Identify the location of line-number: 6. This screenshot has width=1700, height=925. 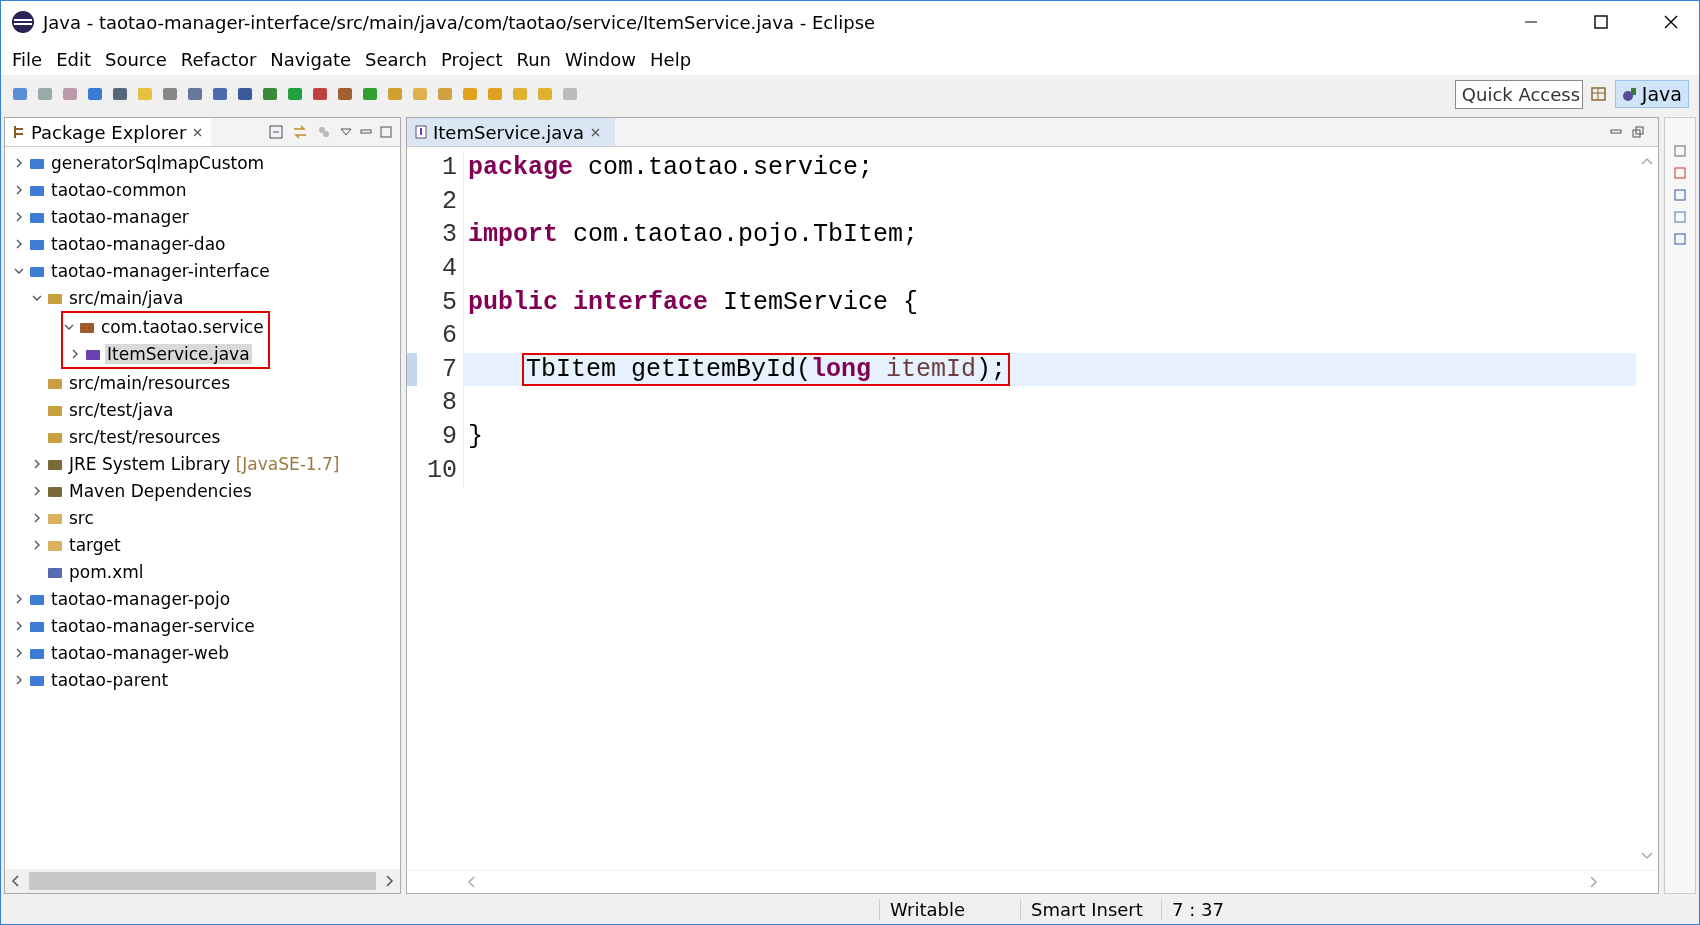
(440, 335).